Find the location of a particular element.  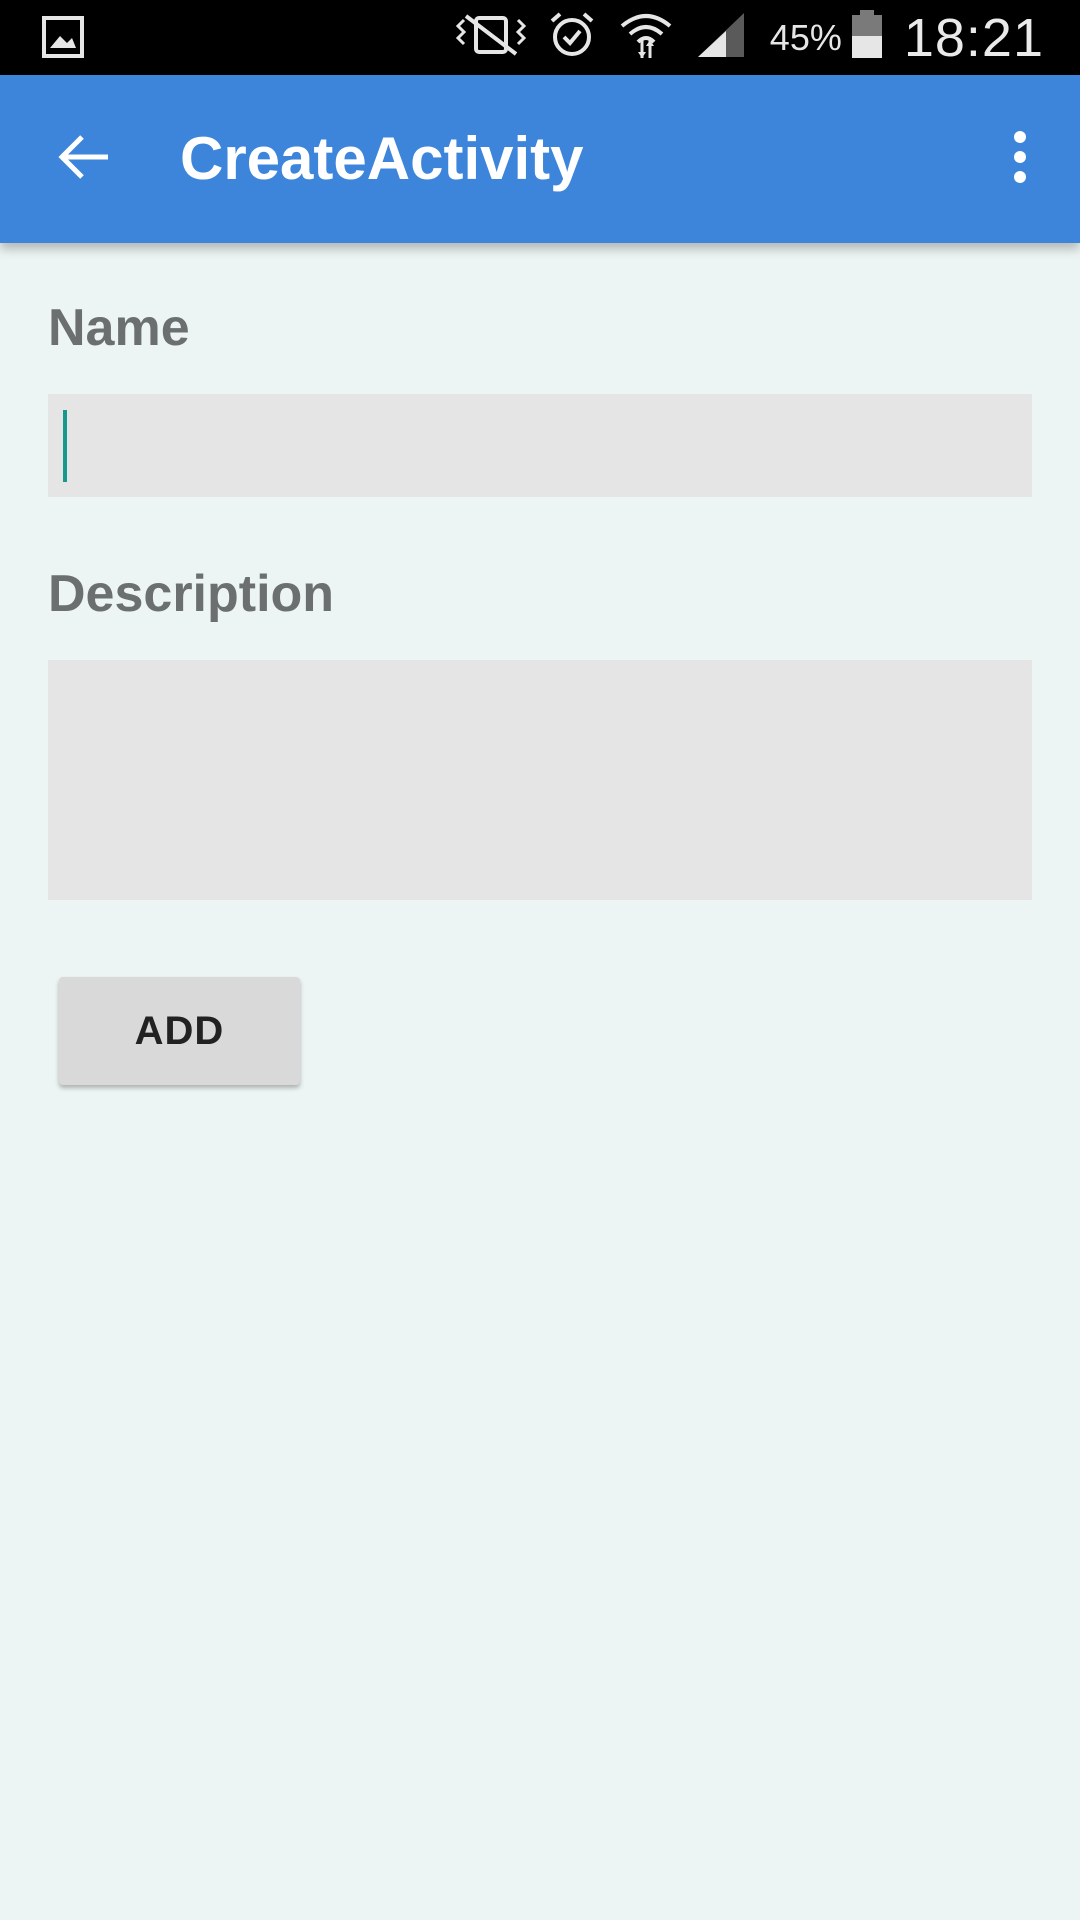

wifi-icon is located at coordinates (646, 37).